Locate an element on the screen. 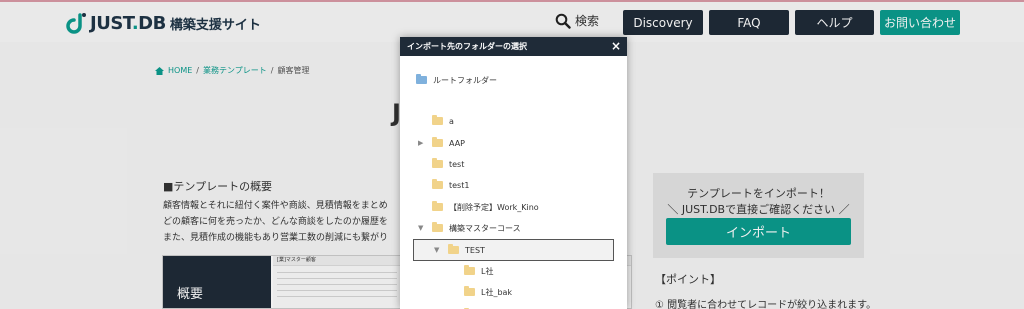 This screenshot has width=1024, height=309. dialog-title: インポート先のフォルダーの選択 is located at coordinates (467, 46).